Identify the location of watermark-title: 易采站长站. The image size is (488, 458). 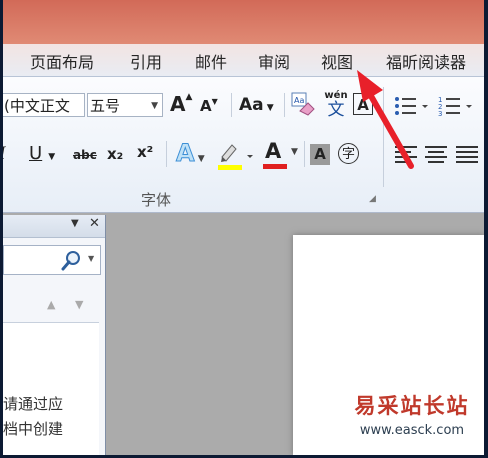
(412, 405).